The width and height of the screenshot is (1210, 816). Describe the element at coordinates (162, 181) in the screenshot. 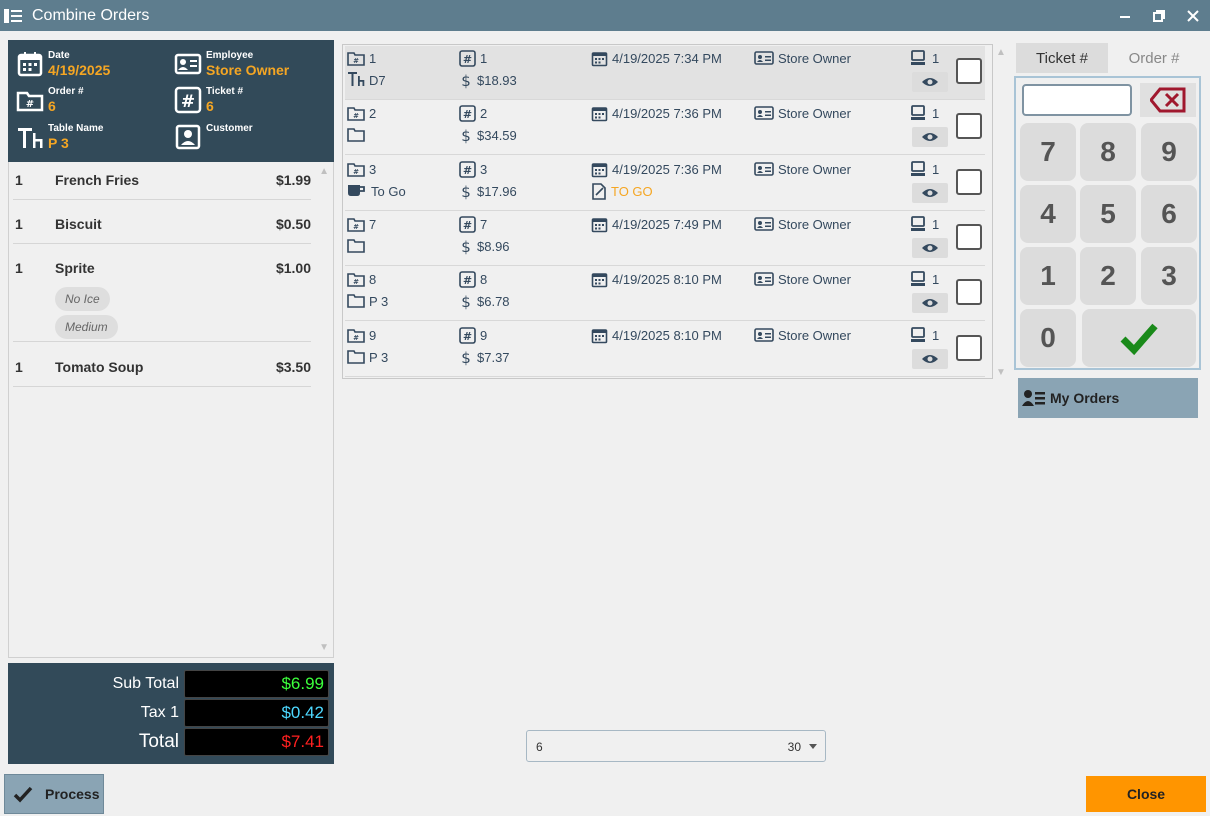

I see `list-item: 1 French Fries $1.99` at that location.